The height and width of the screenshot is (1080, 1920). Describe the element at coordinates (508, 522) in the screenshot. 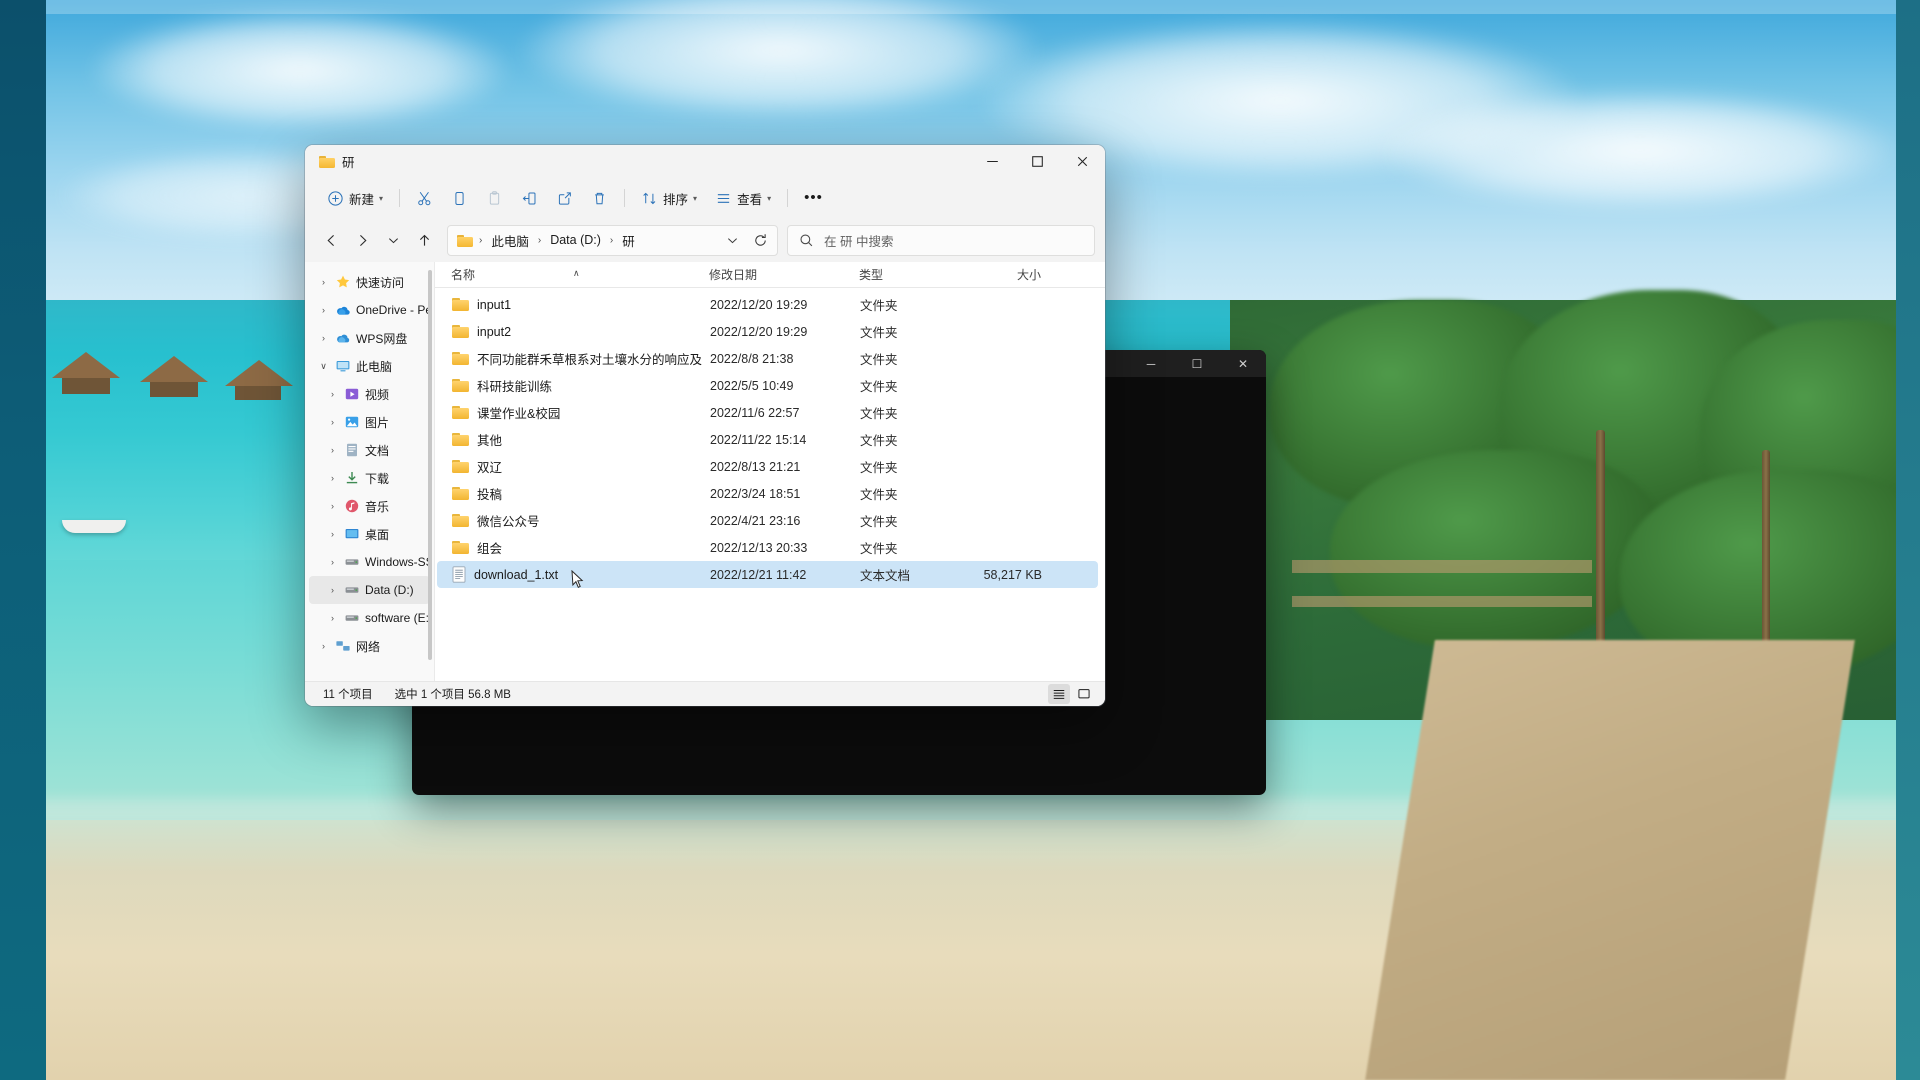

I see `file-name-label: 微信公众号` at that location.